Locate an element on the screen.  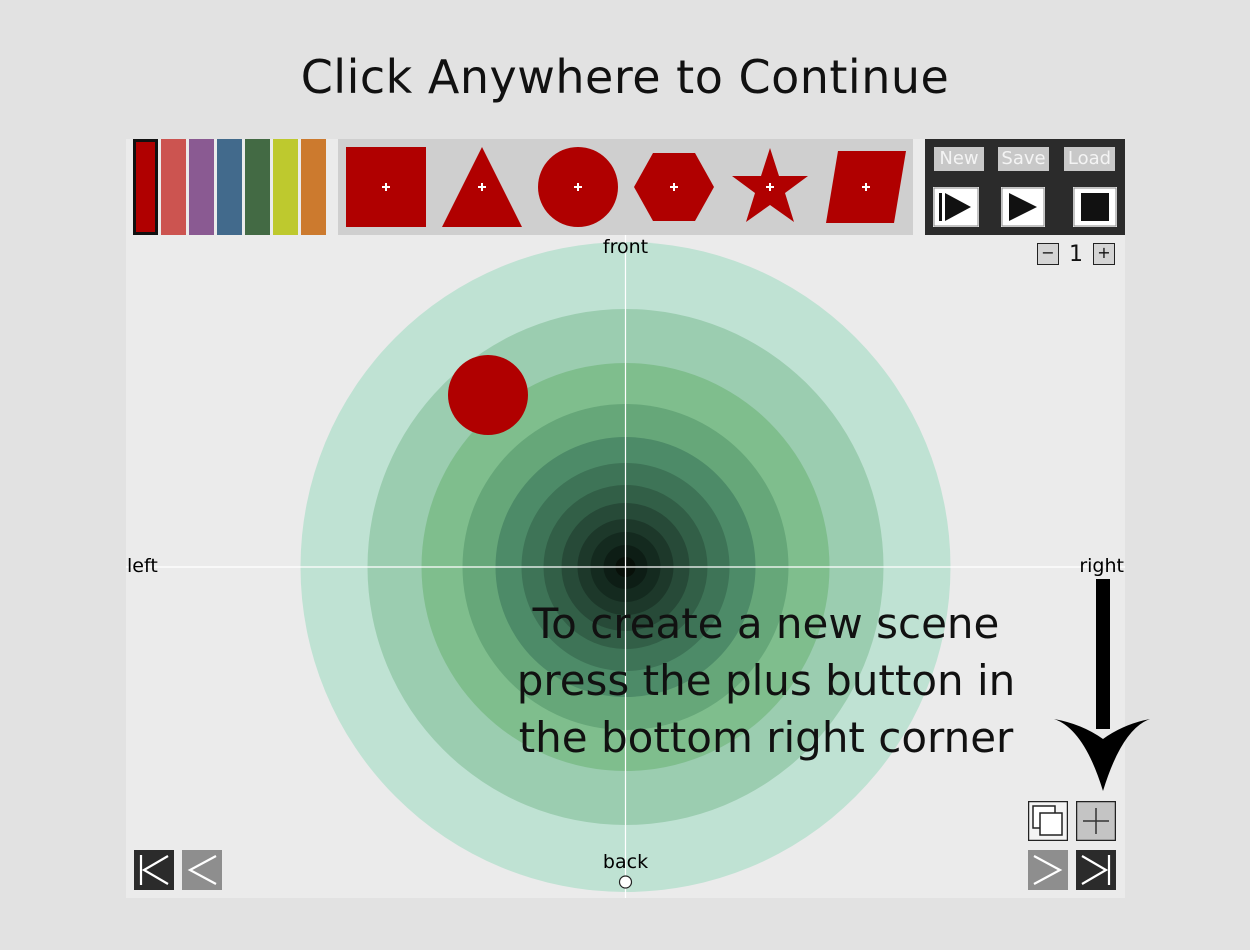
color-swatch-blue is located at coordinates (229, 187).